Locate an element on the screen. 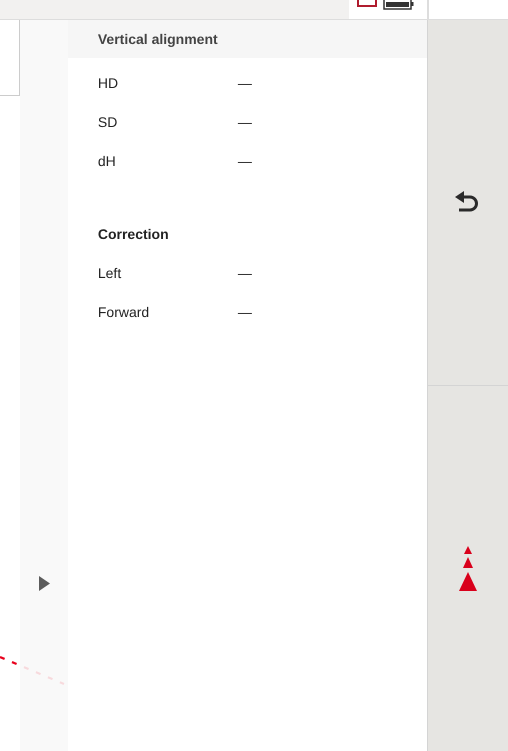 The height and width of the screenshot is (751, 508). panel-title: Vertical alignment is located at coordinates (248, 39).